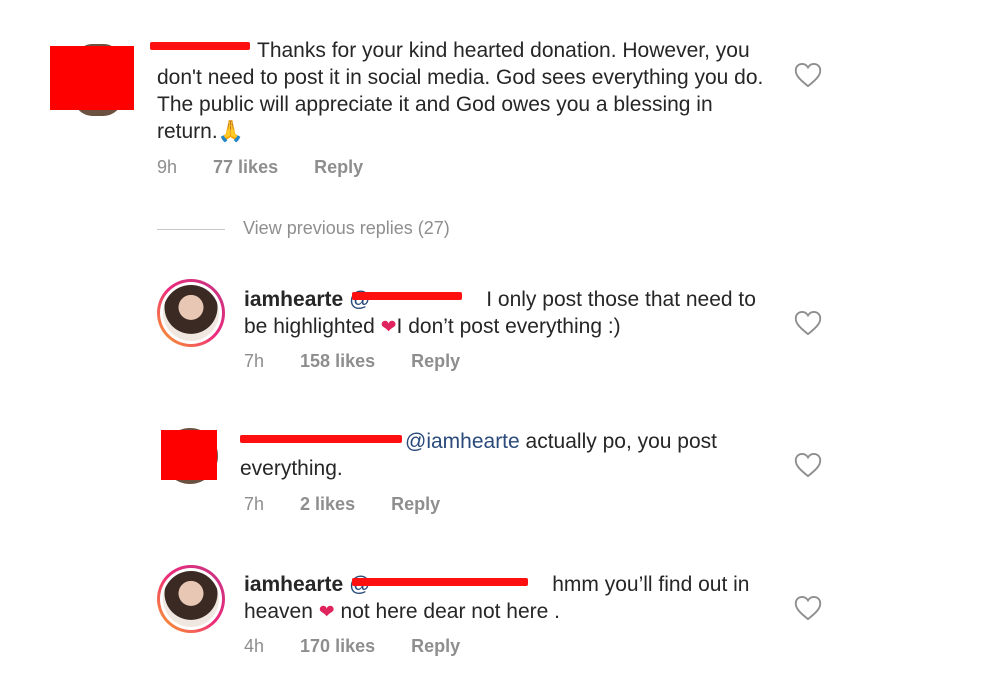 Image resolution: width=1000 pixels, height=673 pixels. I want to click on comment-body-line2a: be highlighted, so click(309, 326).